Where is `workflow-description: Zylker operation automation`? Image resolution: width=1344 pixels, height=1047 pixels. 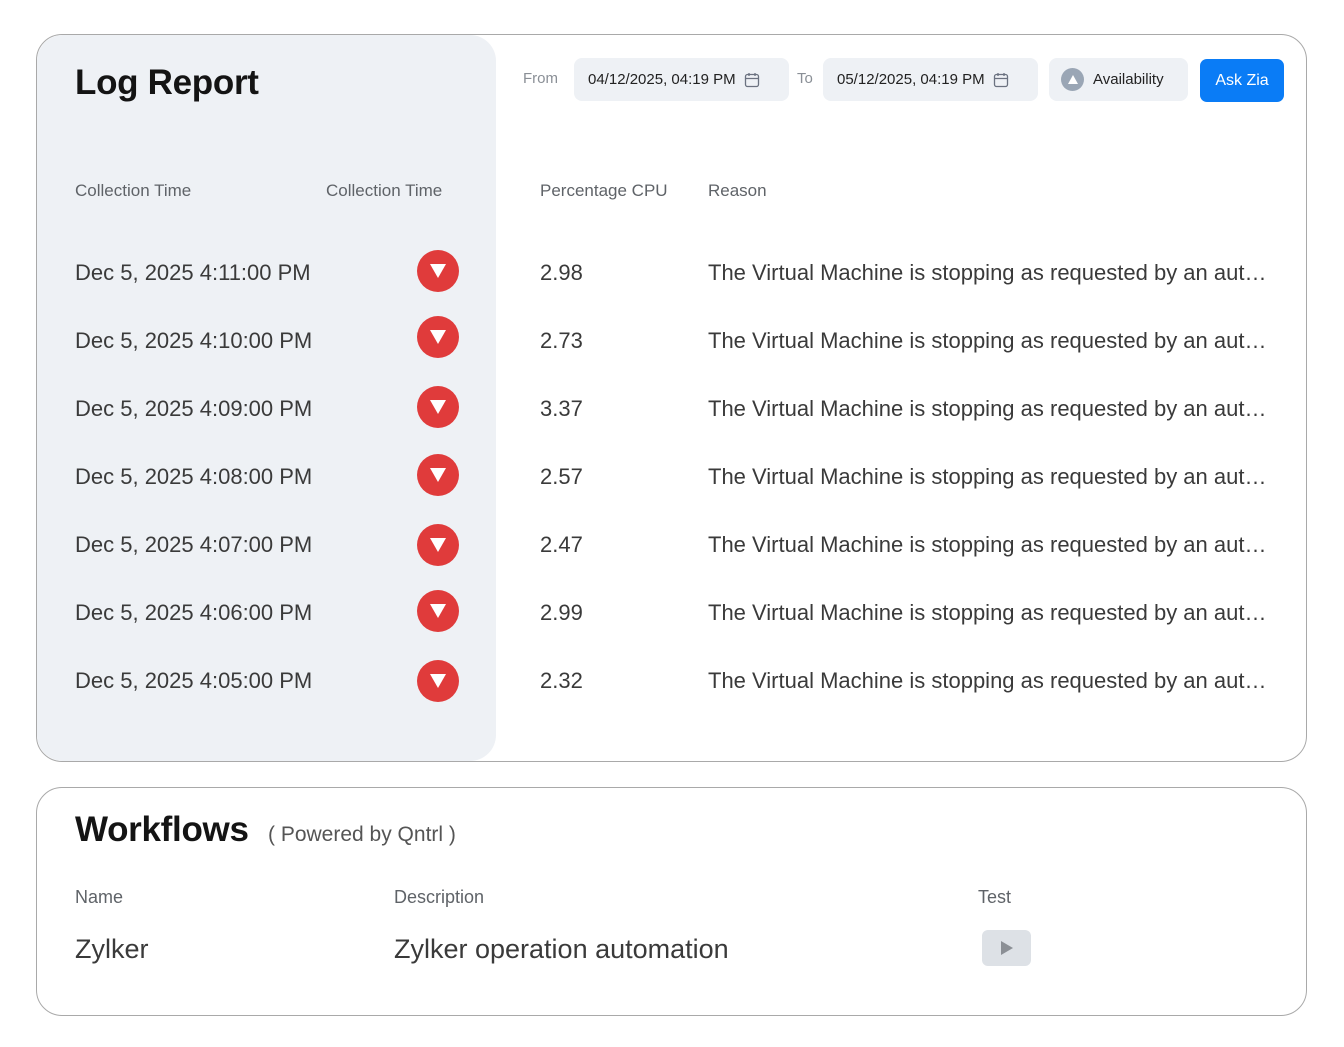 workflow-description: Zylker operation automation is located at coordinates (561, 949).